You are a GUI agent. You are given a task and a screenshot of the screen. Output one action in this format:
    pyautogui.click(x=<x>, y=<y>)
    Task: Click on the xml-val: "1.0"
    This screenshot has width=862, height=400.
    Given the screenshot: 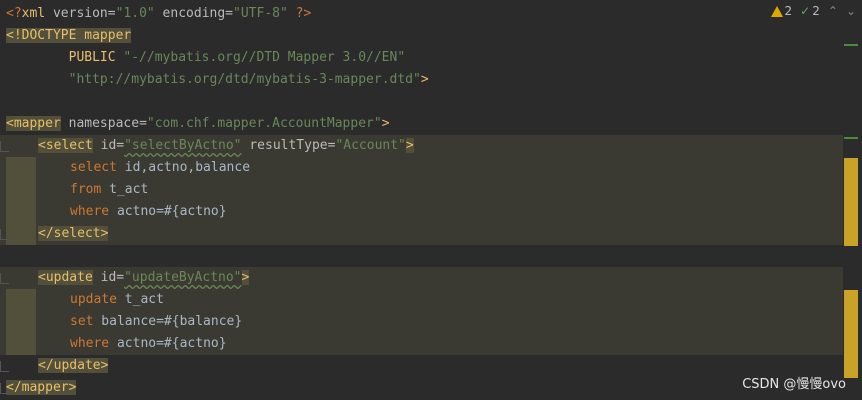 What is the action you would take?
    pyautogui.click(x=135, y=13)
    